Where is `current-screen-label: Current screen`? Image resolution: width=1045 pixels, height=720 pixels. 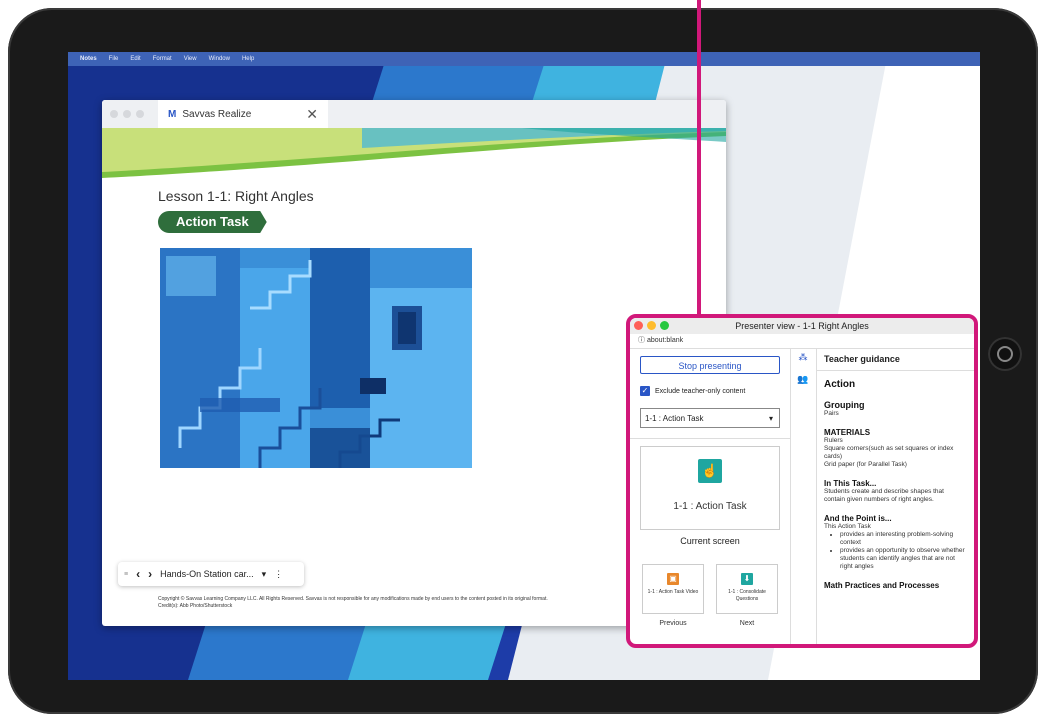 current-screen-label: Current screen is located at coordinates (710, 541).